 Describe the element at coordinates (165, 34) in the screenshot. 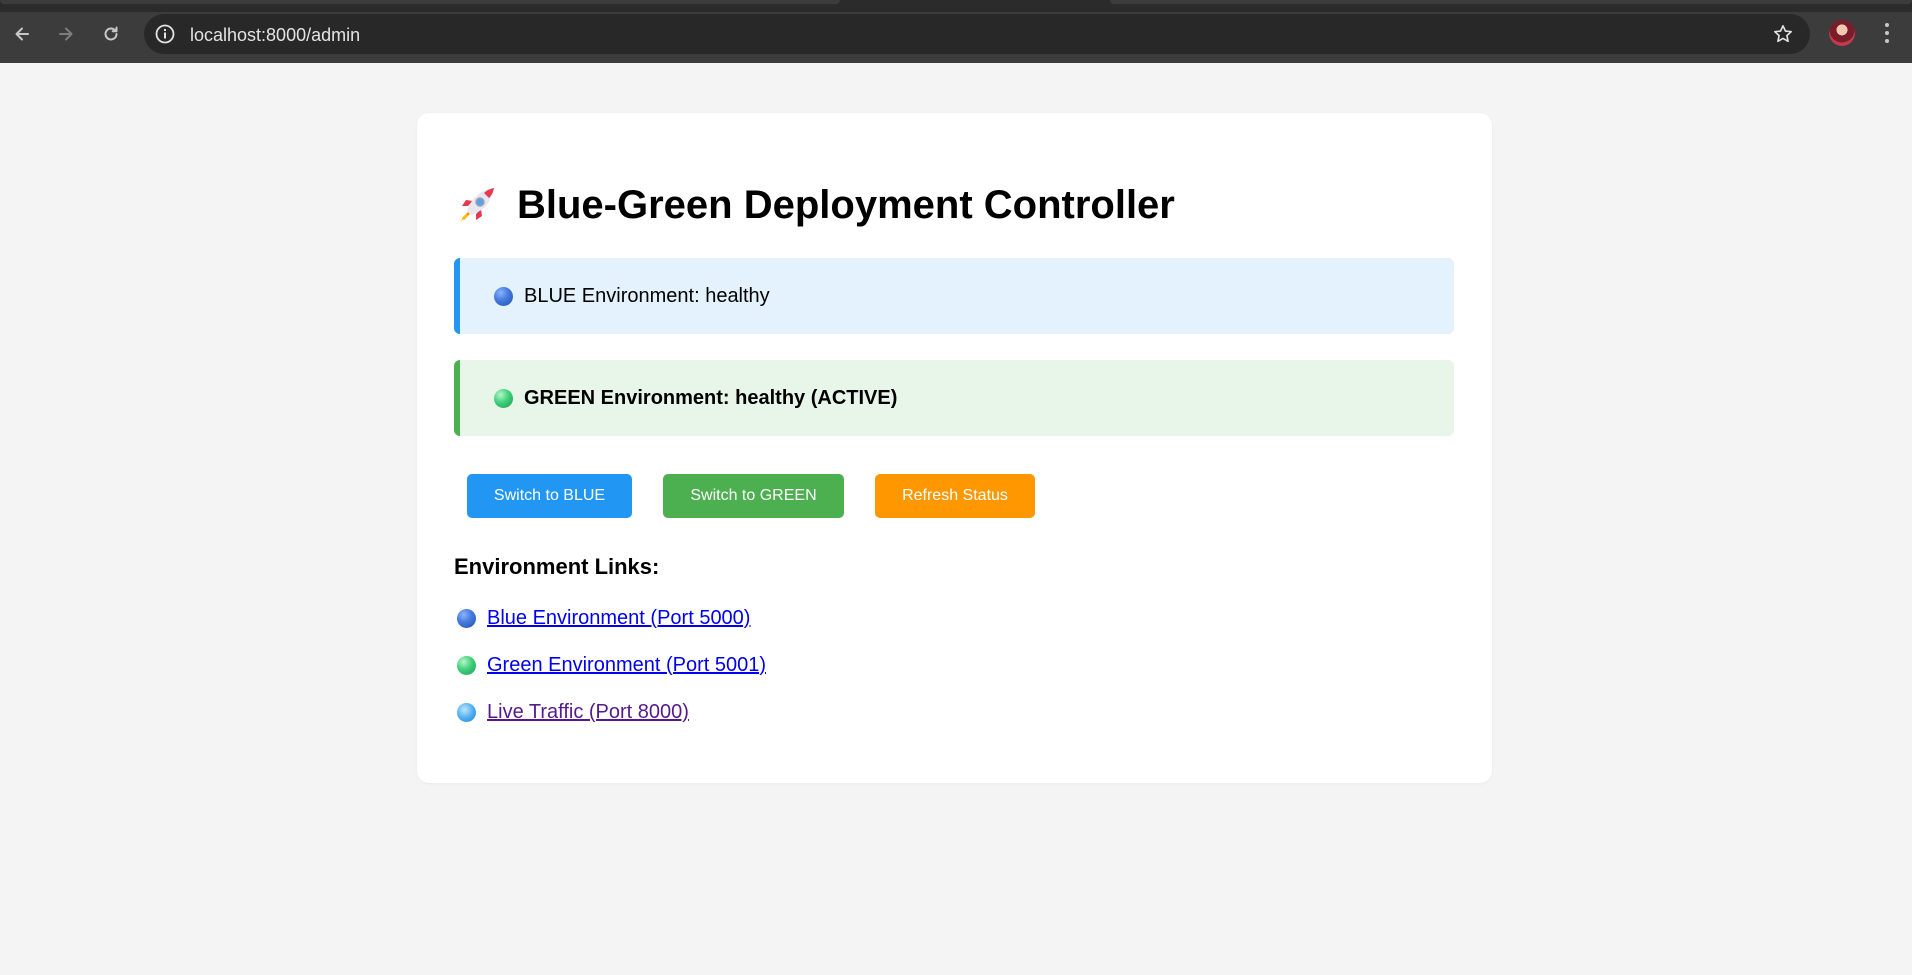

I see `info-icon` at that location.